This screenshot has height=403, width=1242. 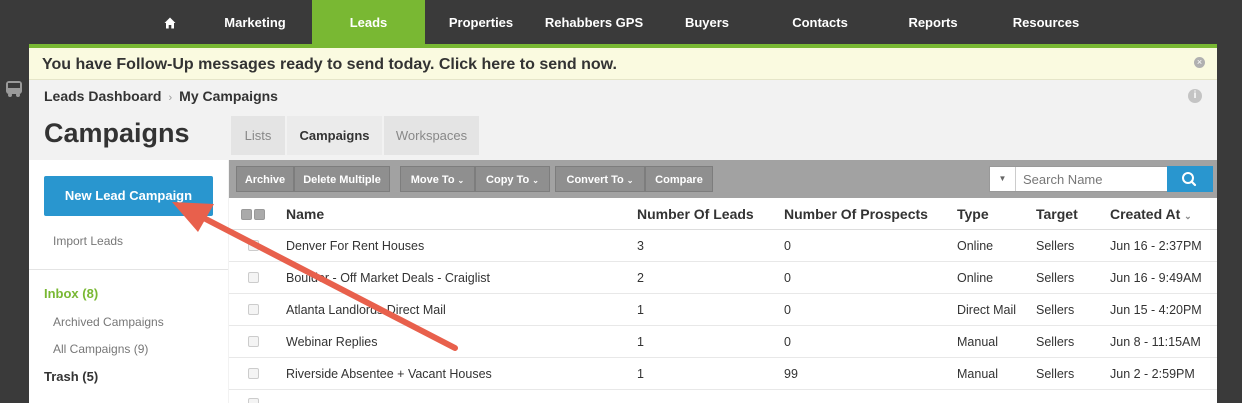 I want to click on search-input, so click(x=1092, y=179).